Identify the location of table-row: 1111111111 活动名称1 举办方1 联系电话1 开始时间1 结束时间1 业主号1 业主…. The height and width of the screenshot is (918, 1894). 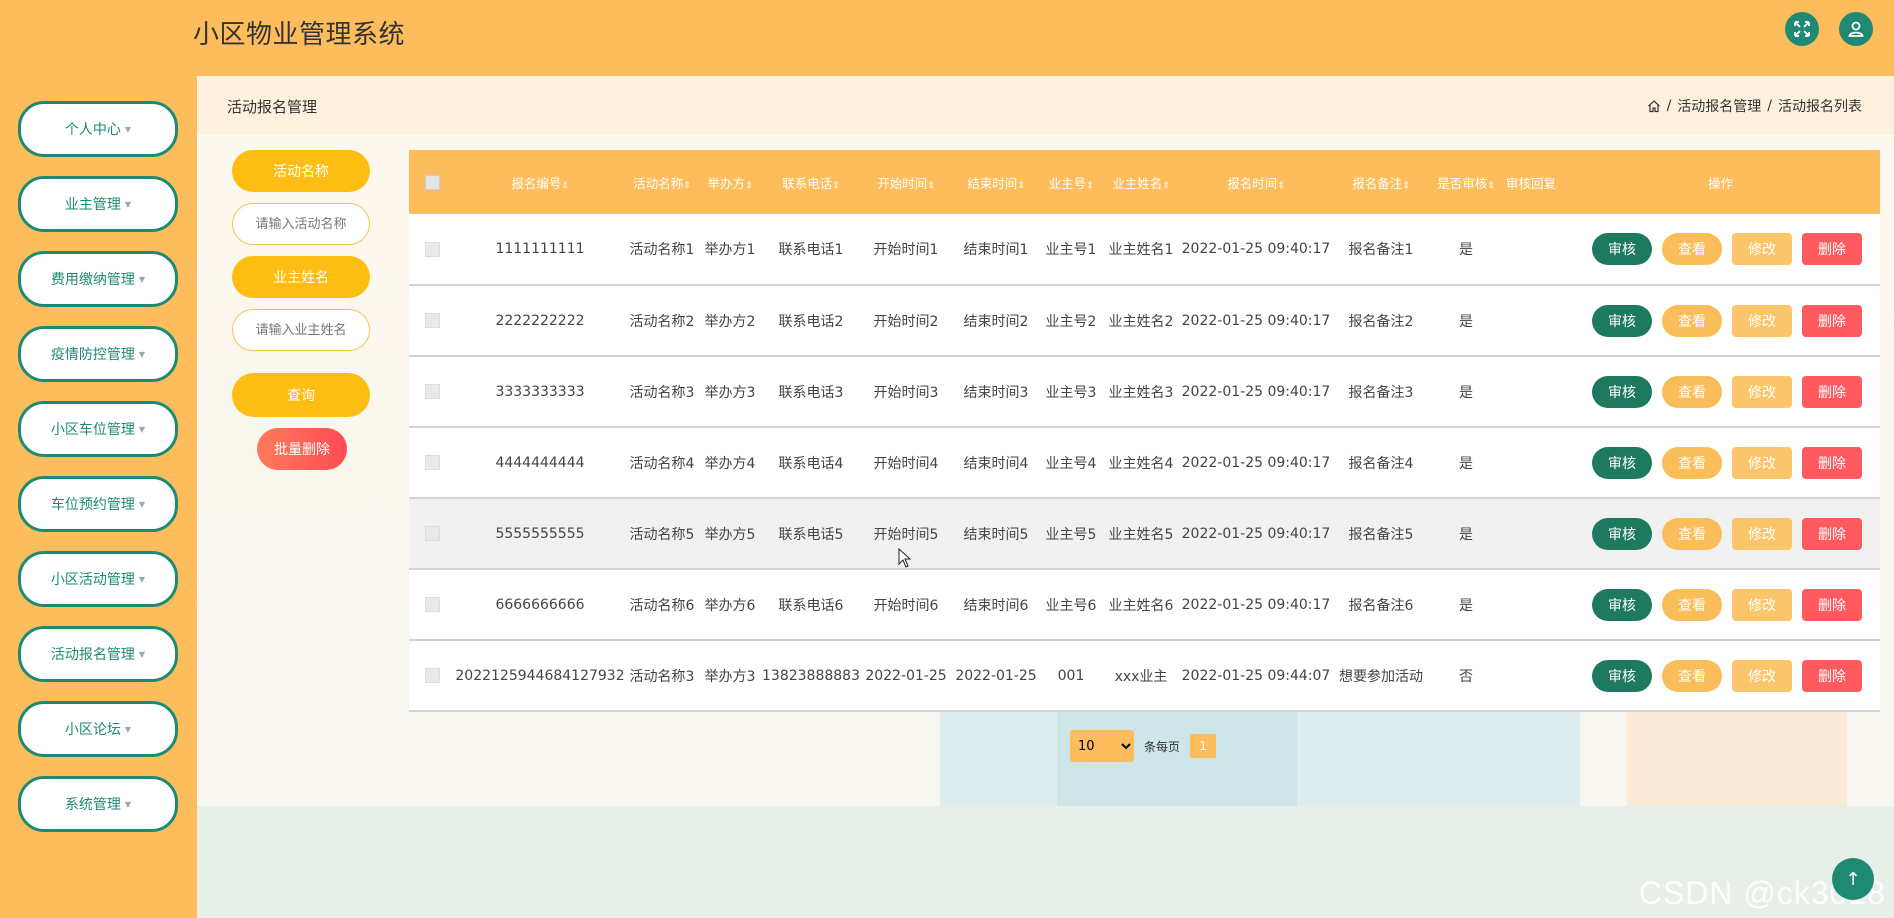
(1144, 249).